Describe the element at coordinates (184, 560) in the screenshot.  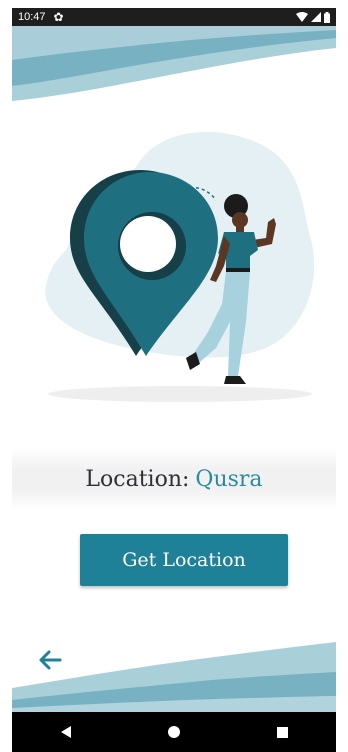
I see `get-location-button: Get Location` at that location.